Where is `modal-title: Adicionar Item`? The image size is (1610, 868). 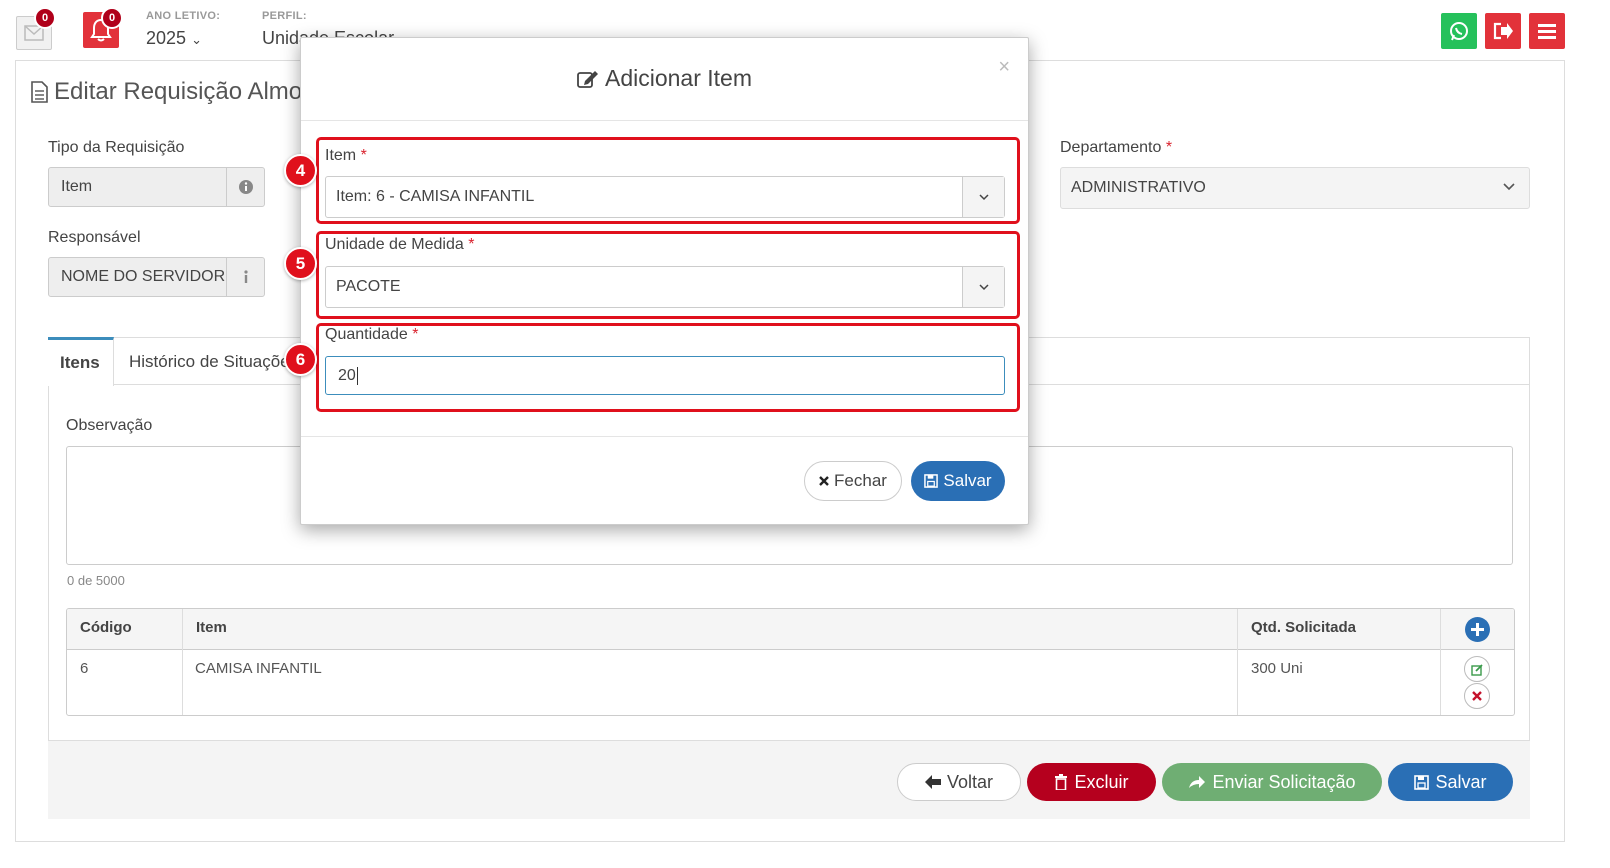 modal-title: Adicionar Item is located at coordinates (664, 78).